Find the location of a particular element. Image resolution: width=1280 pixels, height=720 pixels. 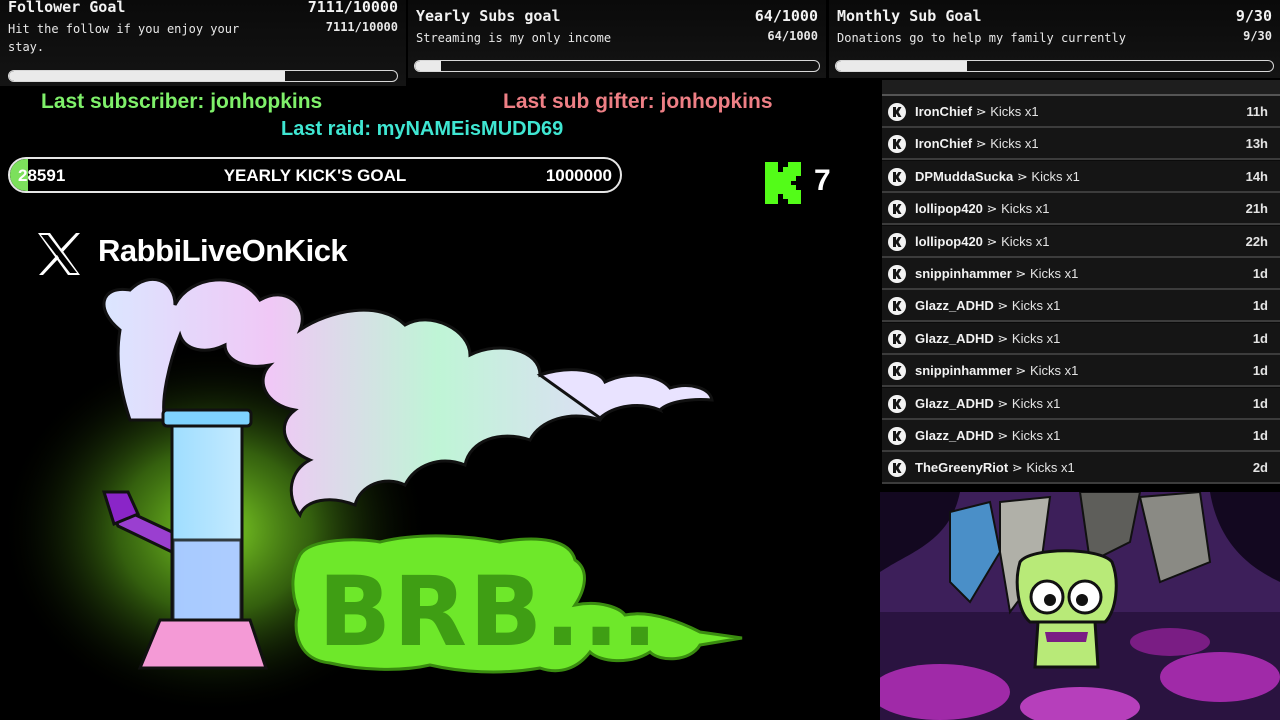

goal-count: 7111/10000 is located at coordinates (352, 8).